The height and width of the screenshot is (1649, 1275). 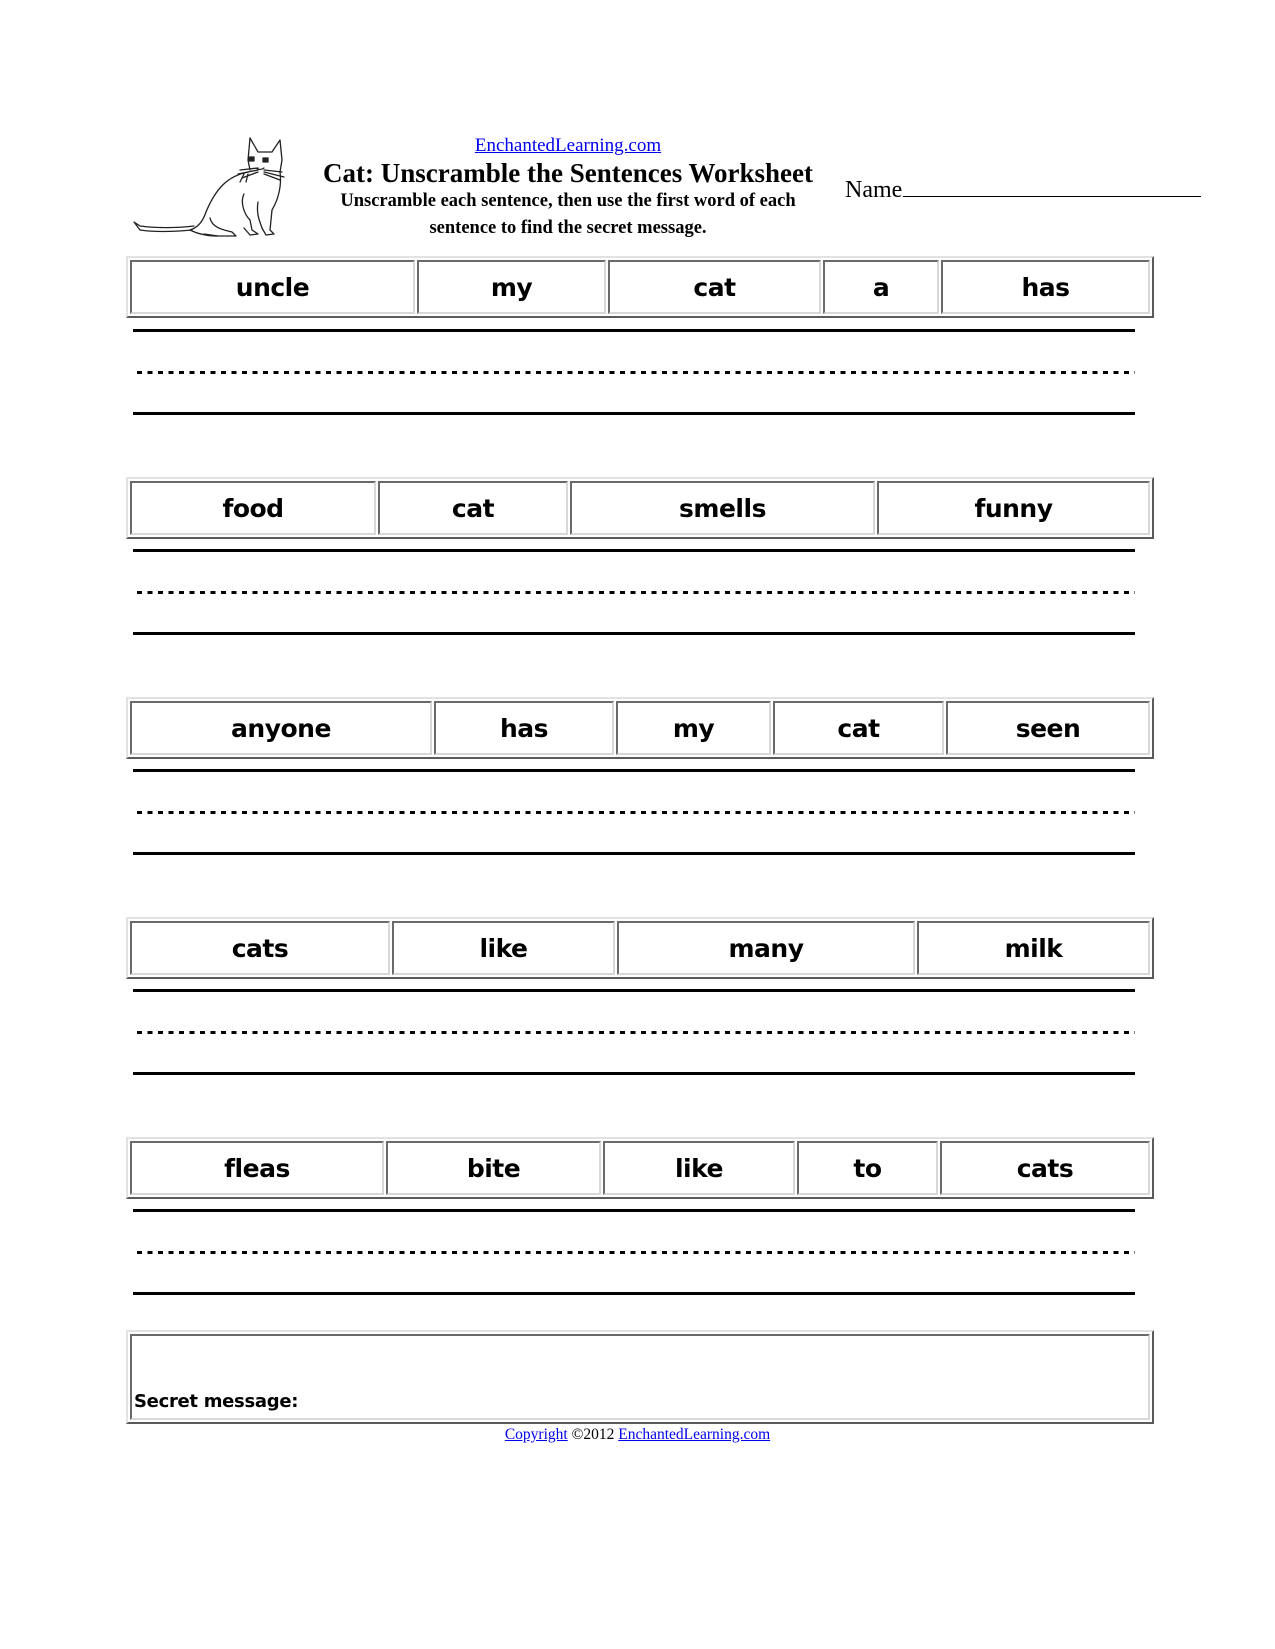 I want to click on scrambled-sentence-4: cats like many milk, so click(x=640, y=948).